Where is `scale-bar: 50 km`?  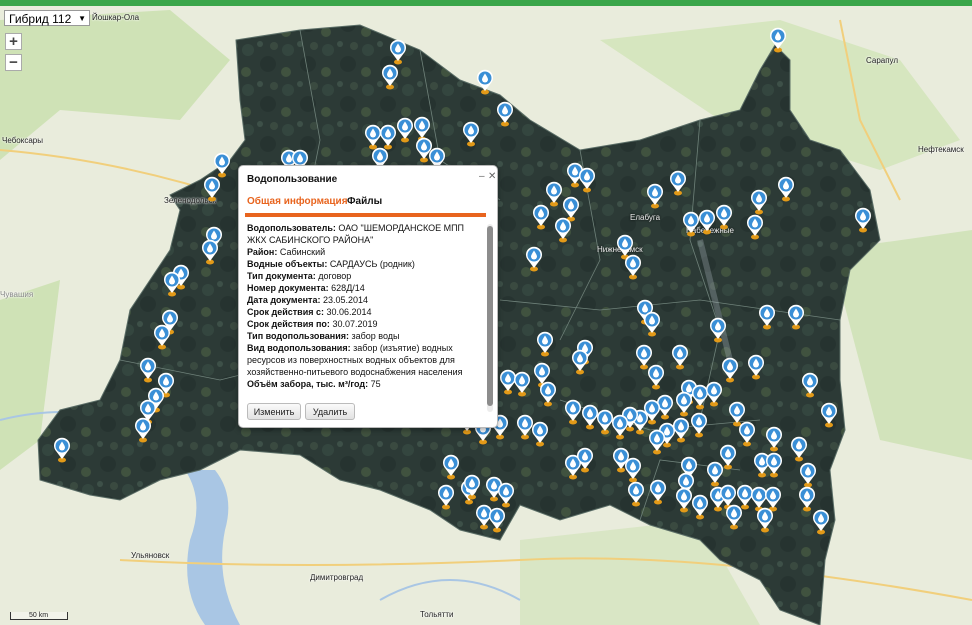
scale-bar: 50 km is located at coordinates (39, 616).